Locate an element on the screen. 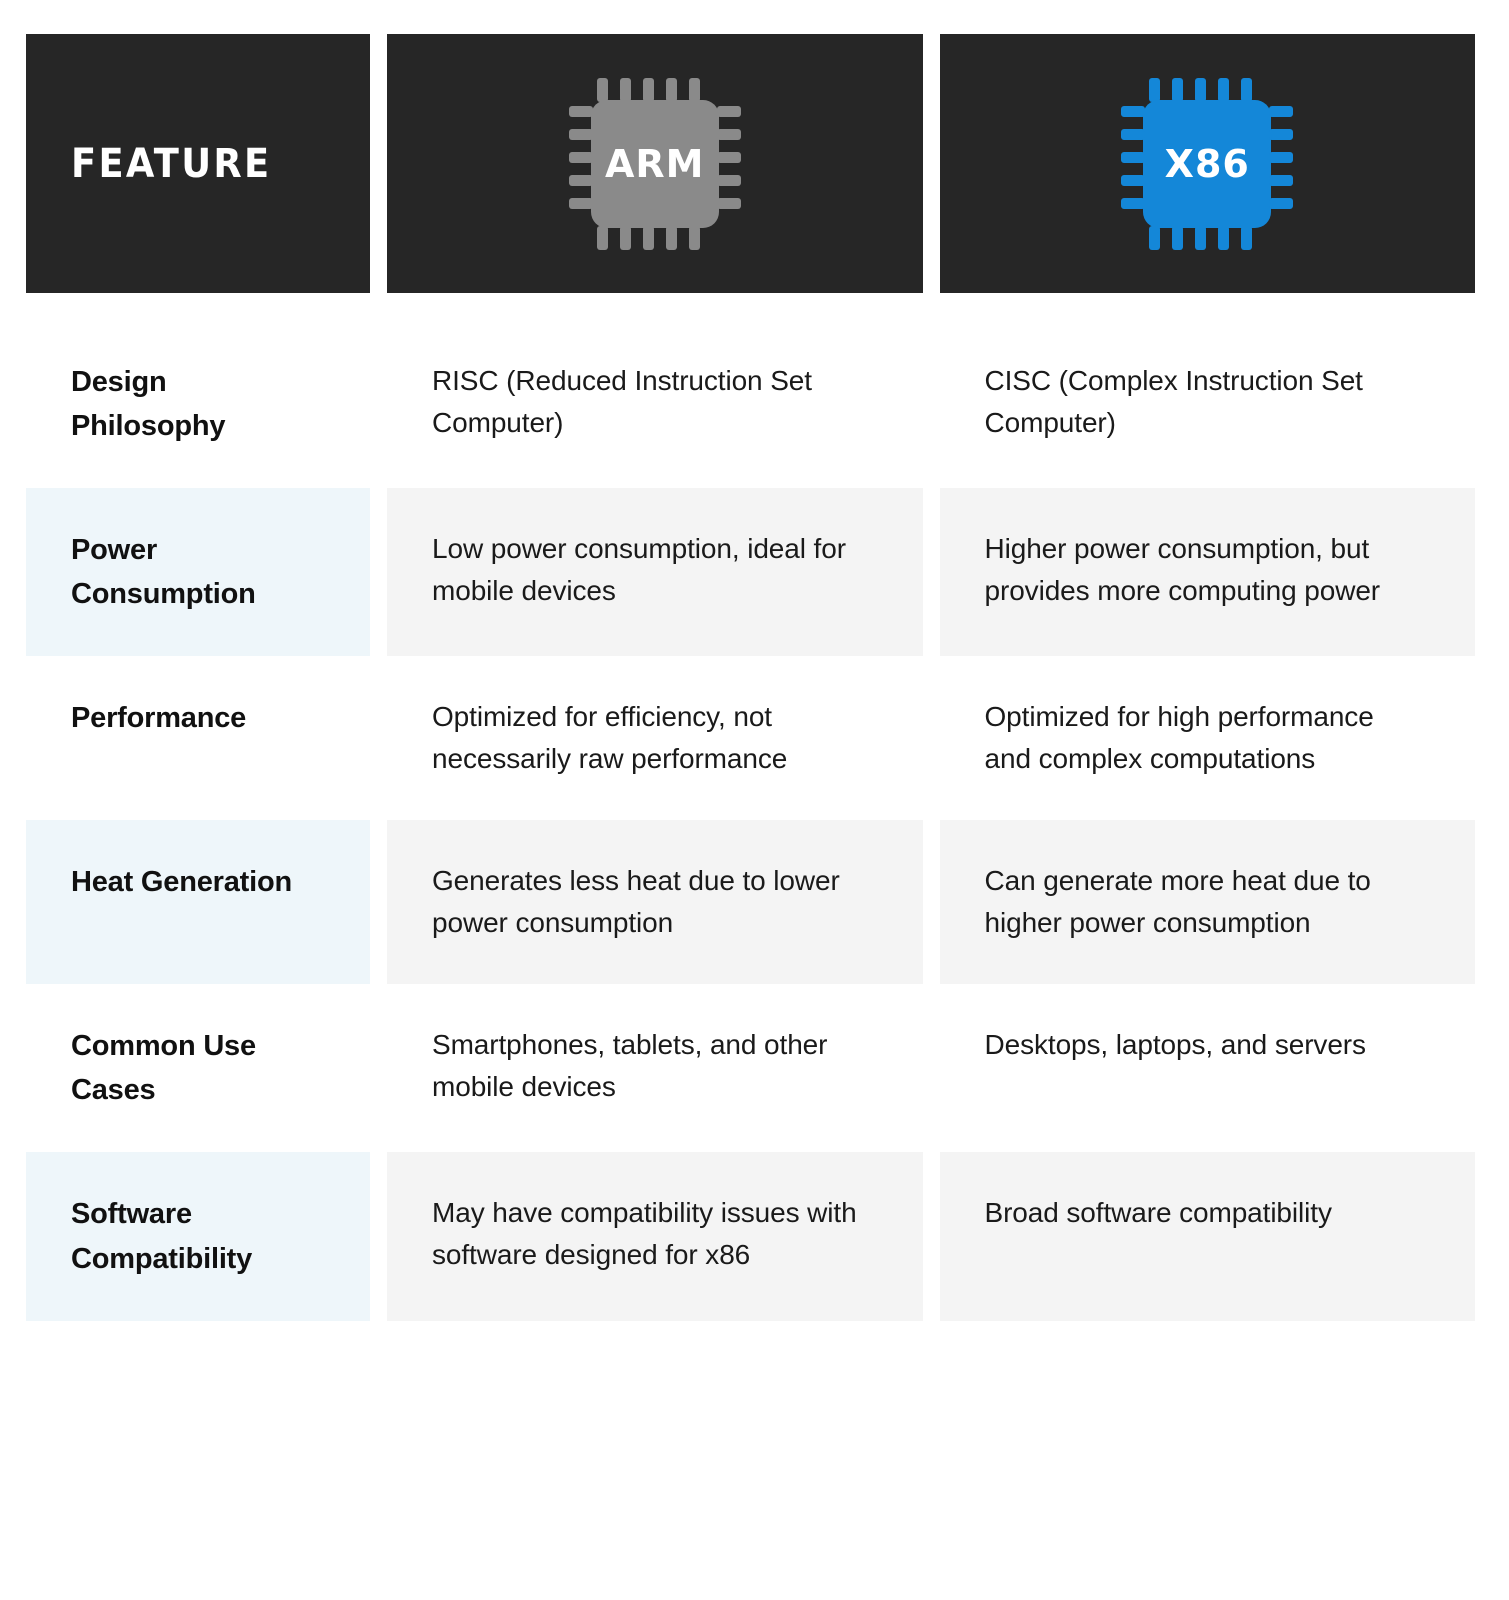  x86-chip-body: X86 is located at coordinates (1207, 163).